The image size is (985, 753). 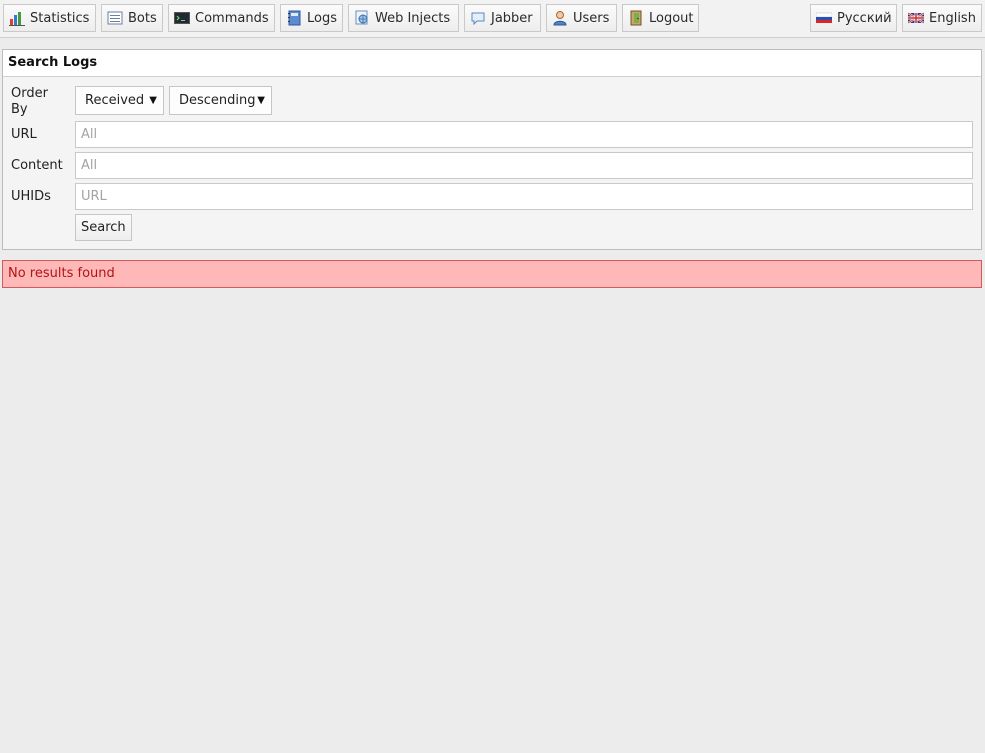 What do you see at coordinates (294, 18) in the screenshot?
I see `notebook-icon` at bounding box center [294, 18].